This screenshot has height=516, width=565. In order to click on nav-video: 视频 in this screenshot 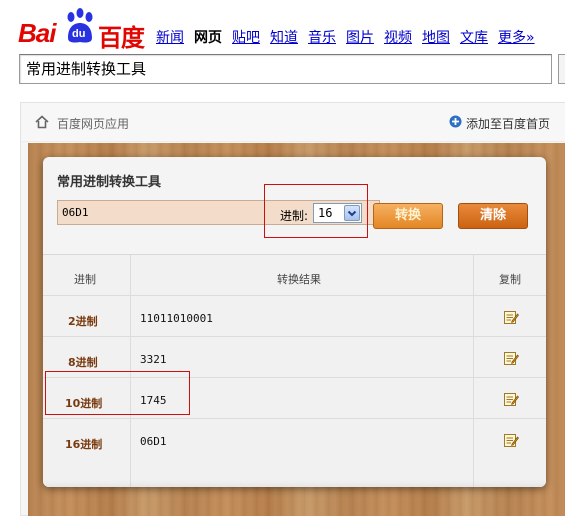, I will do `click(398, 37)`.